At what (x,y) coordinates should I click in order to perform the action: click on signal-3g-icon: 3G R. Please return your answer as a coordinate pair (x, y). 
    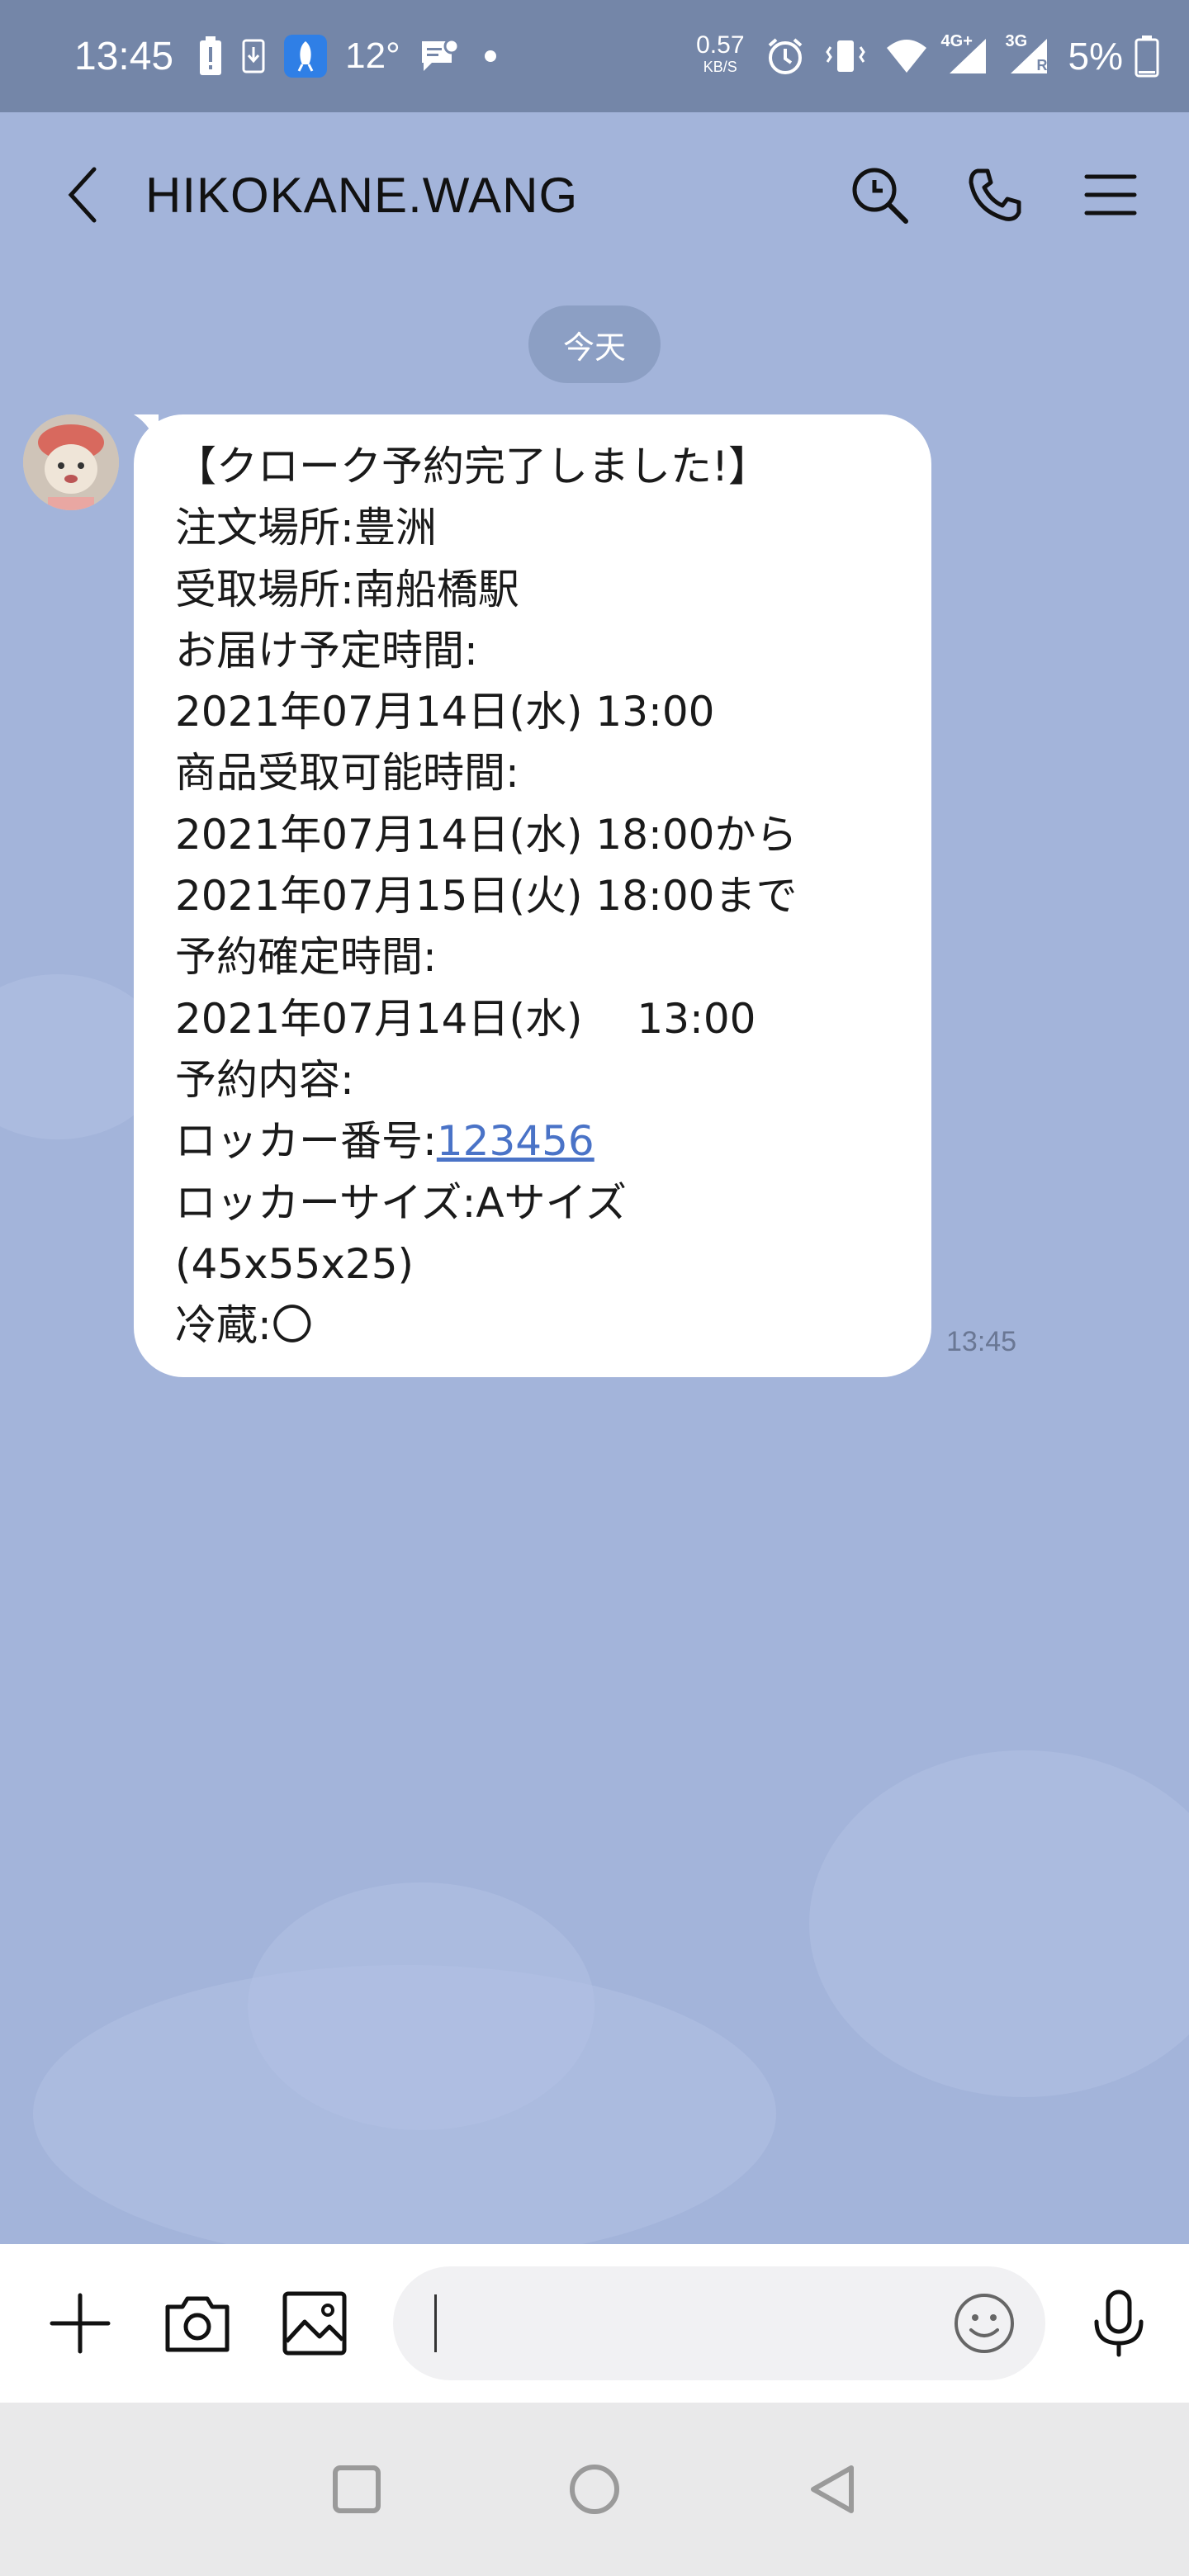
    Looking at the image, I should click on (1026, 52).